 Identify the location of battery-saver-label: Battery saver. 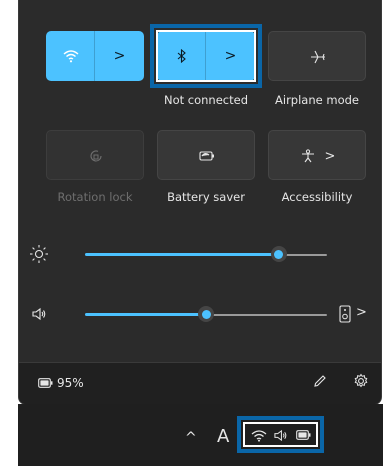
(206, 197).